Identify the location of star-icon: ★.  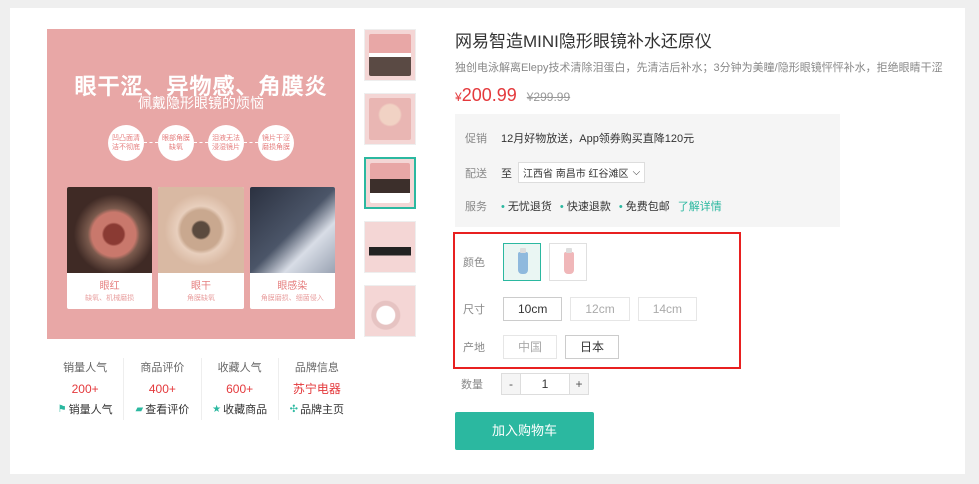
(217, 409).